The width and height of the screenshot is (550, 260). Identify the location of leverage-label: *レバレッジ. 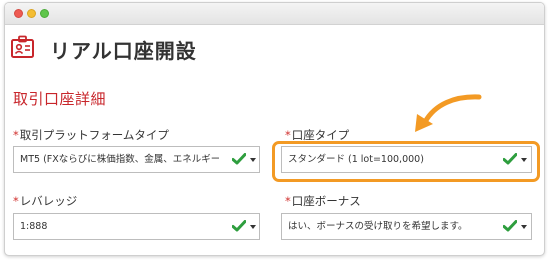
(45, 201).